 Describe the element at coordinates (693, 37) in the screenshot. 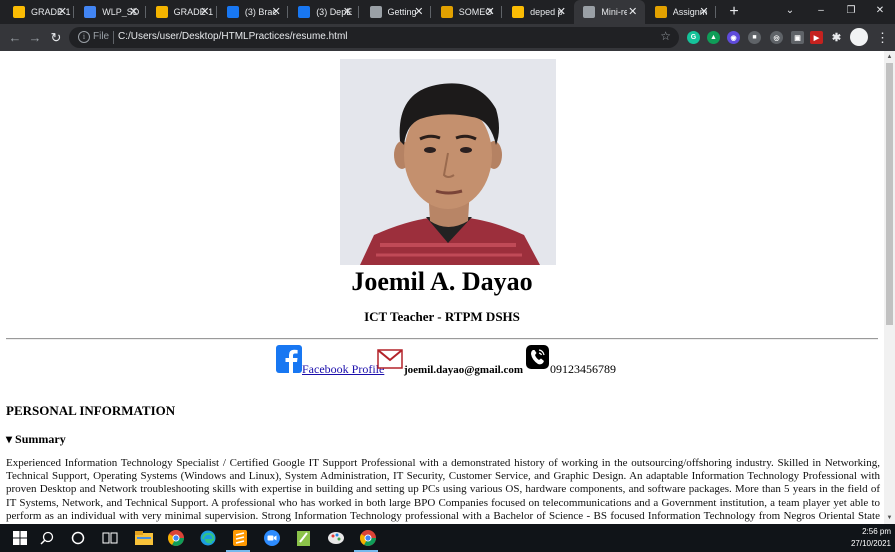

I see `grammarly-extension-icon: G` at that location.